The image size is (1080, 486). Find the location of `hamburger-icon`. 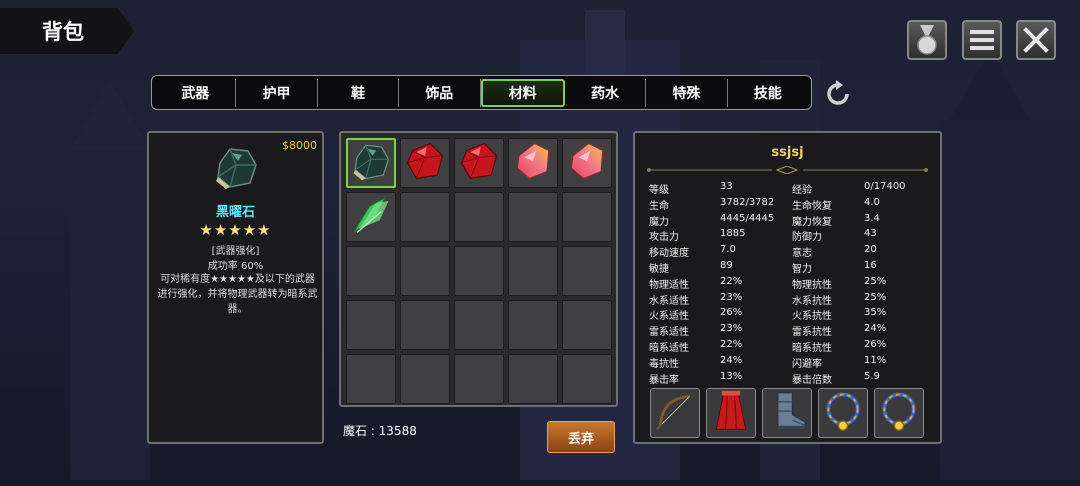

hamburger-icon is located at coordinates (982, 40).